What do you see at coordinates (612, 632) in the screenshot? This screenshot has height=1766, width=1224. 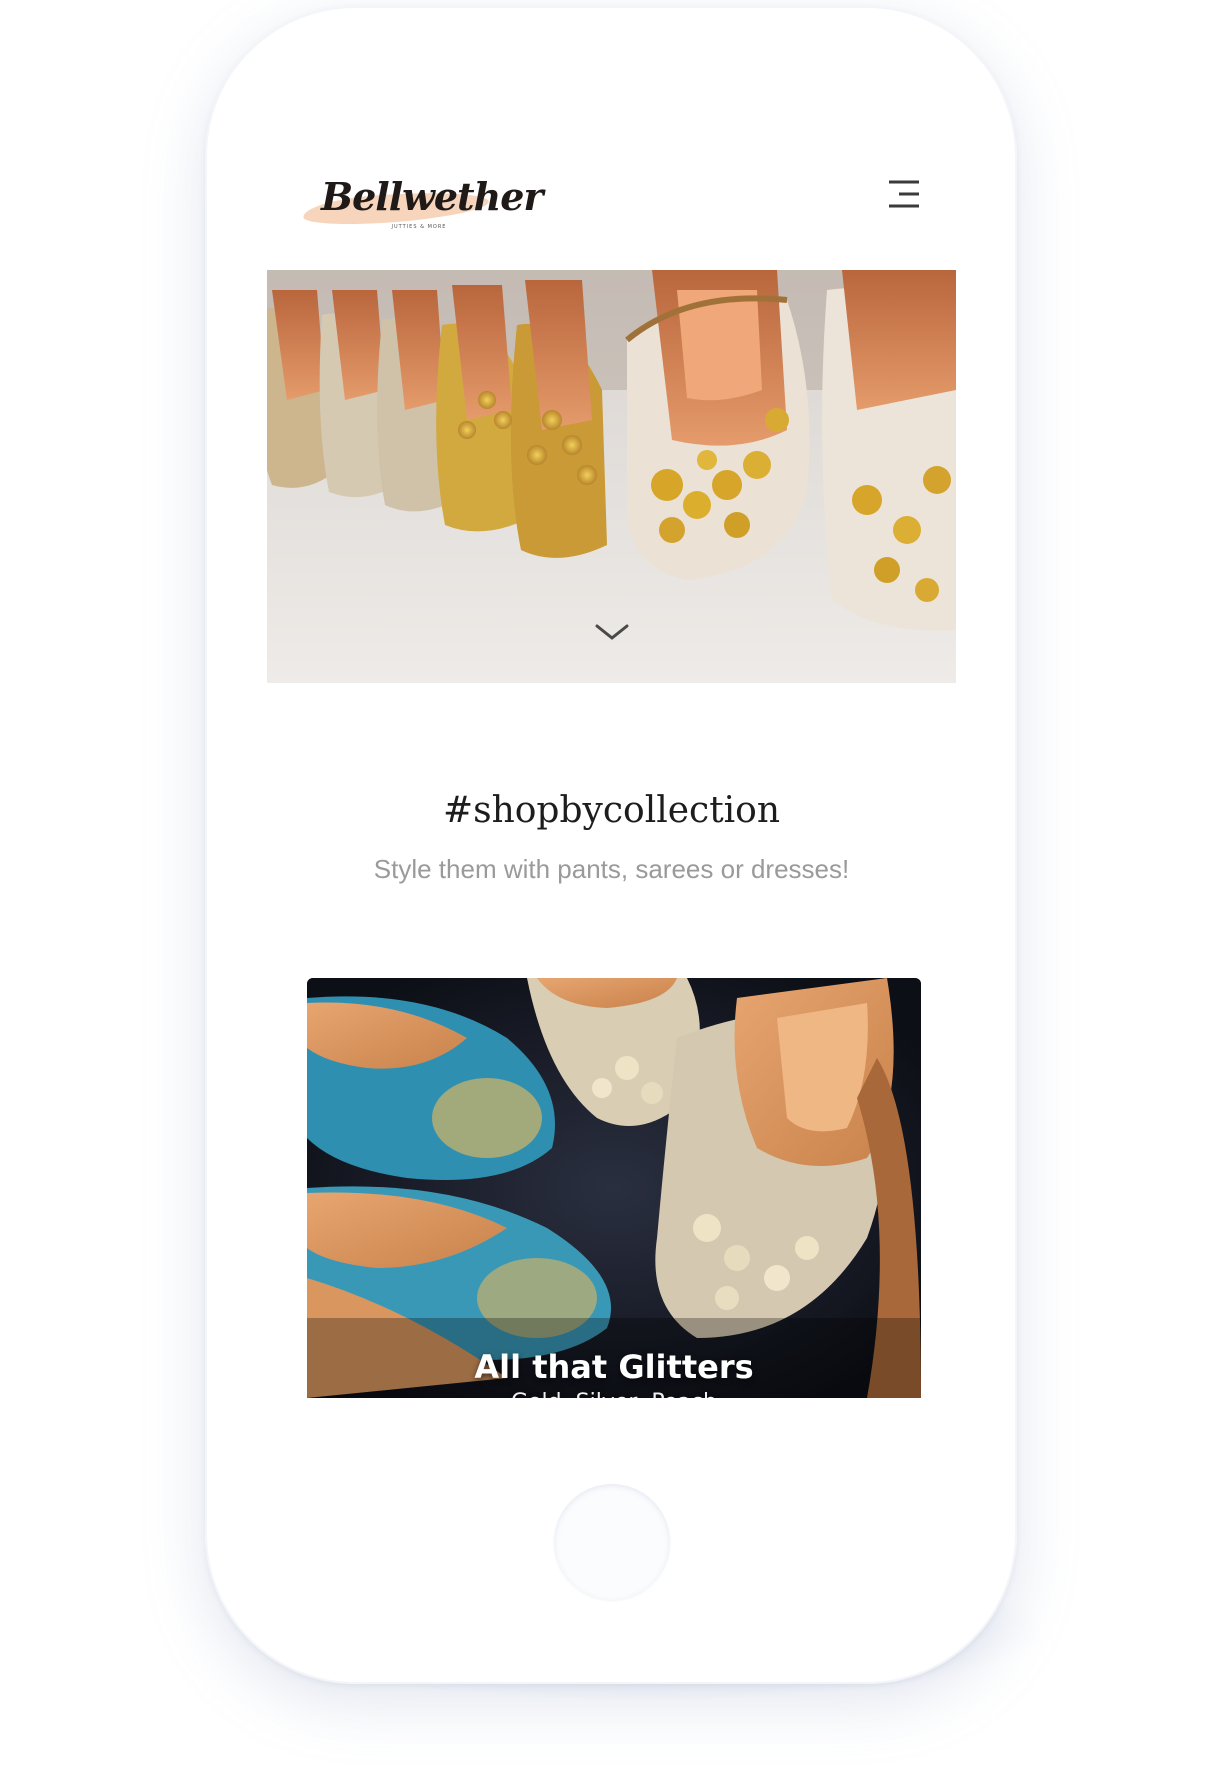 I see `chevron-down-icon` at bounding box center [612, 632].